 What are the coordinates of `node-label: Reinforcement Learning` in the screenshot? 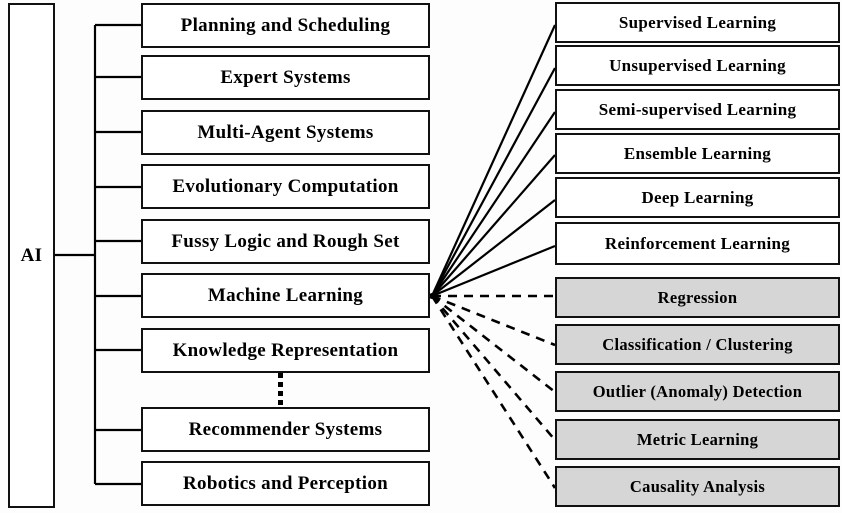 It's located at (697, 243).